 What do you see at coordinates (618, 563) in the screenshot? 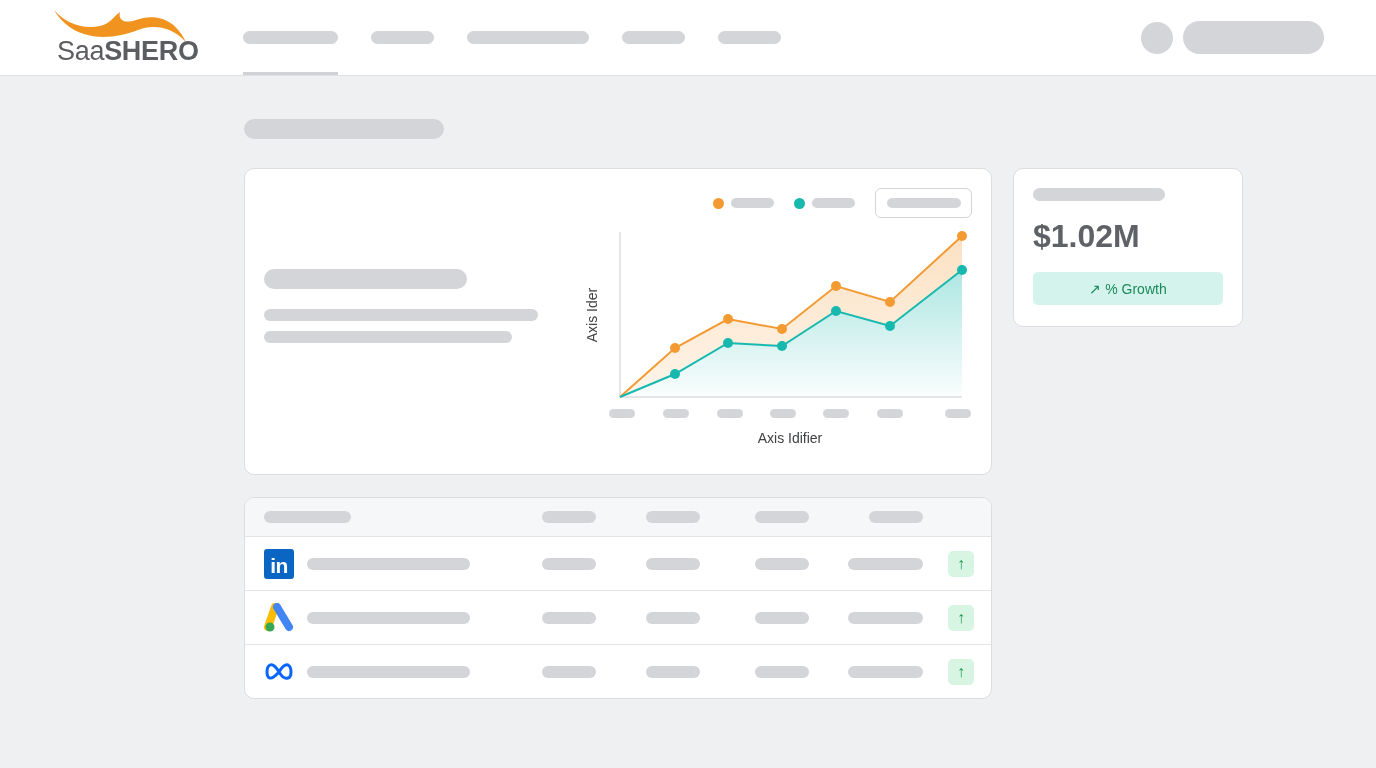
I see `table-row: in ↑` at bounding box center [618, 563].